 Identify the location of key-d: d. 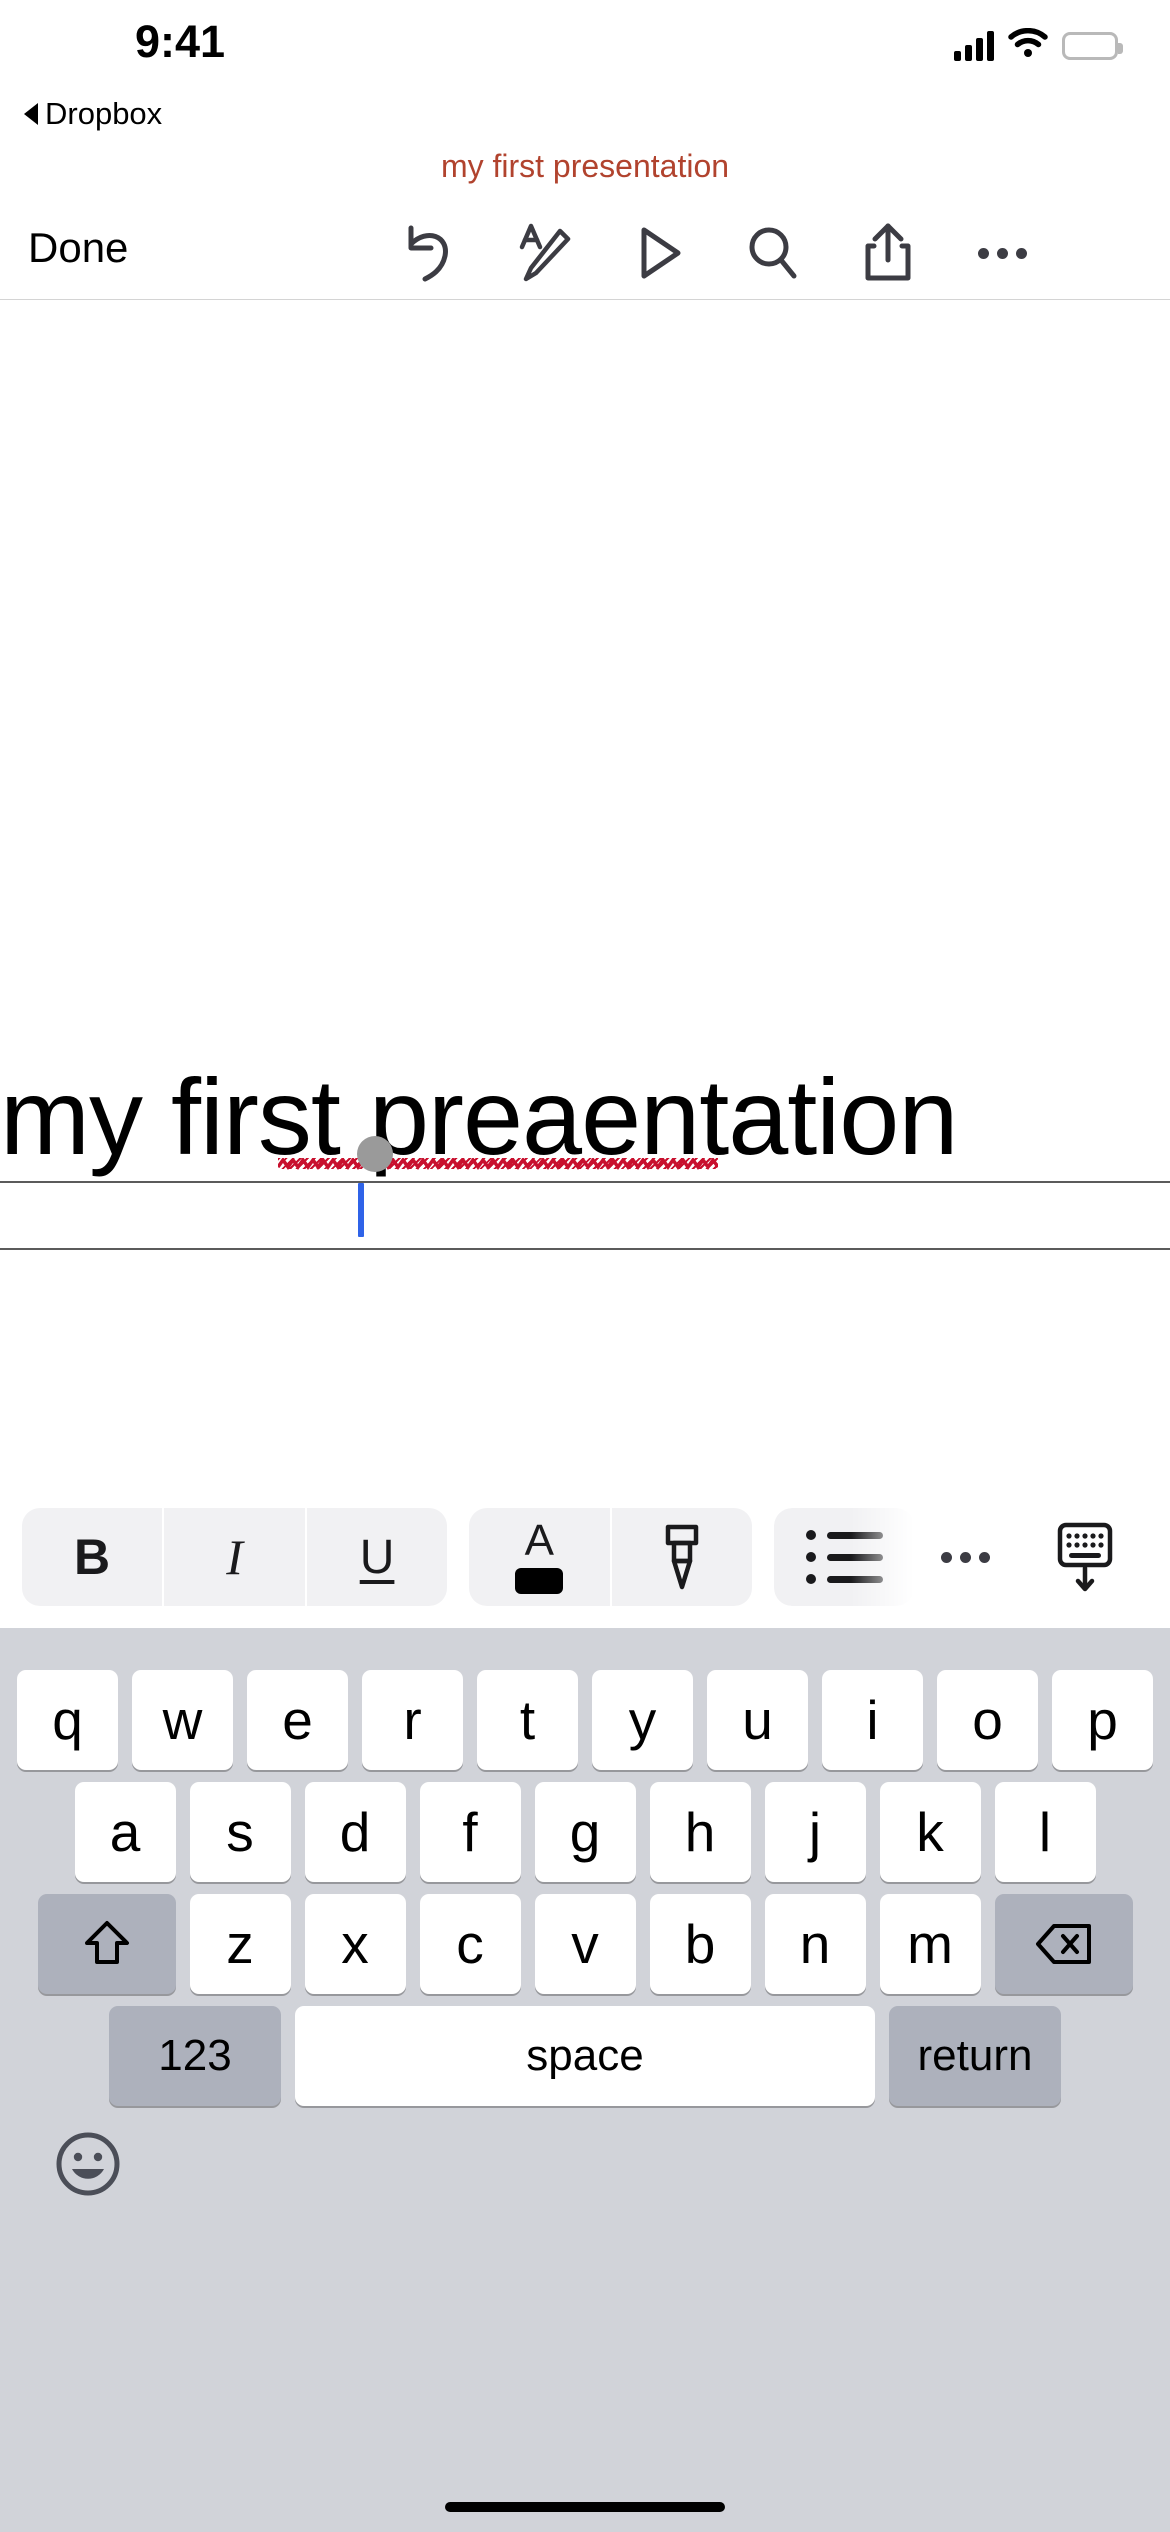
(355, 1832).